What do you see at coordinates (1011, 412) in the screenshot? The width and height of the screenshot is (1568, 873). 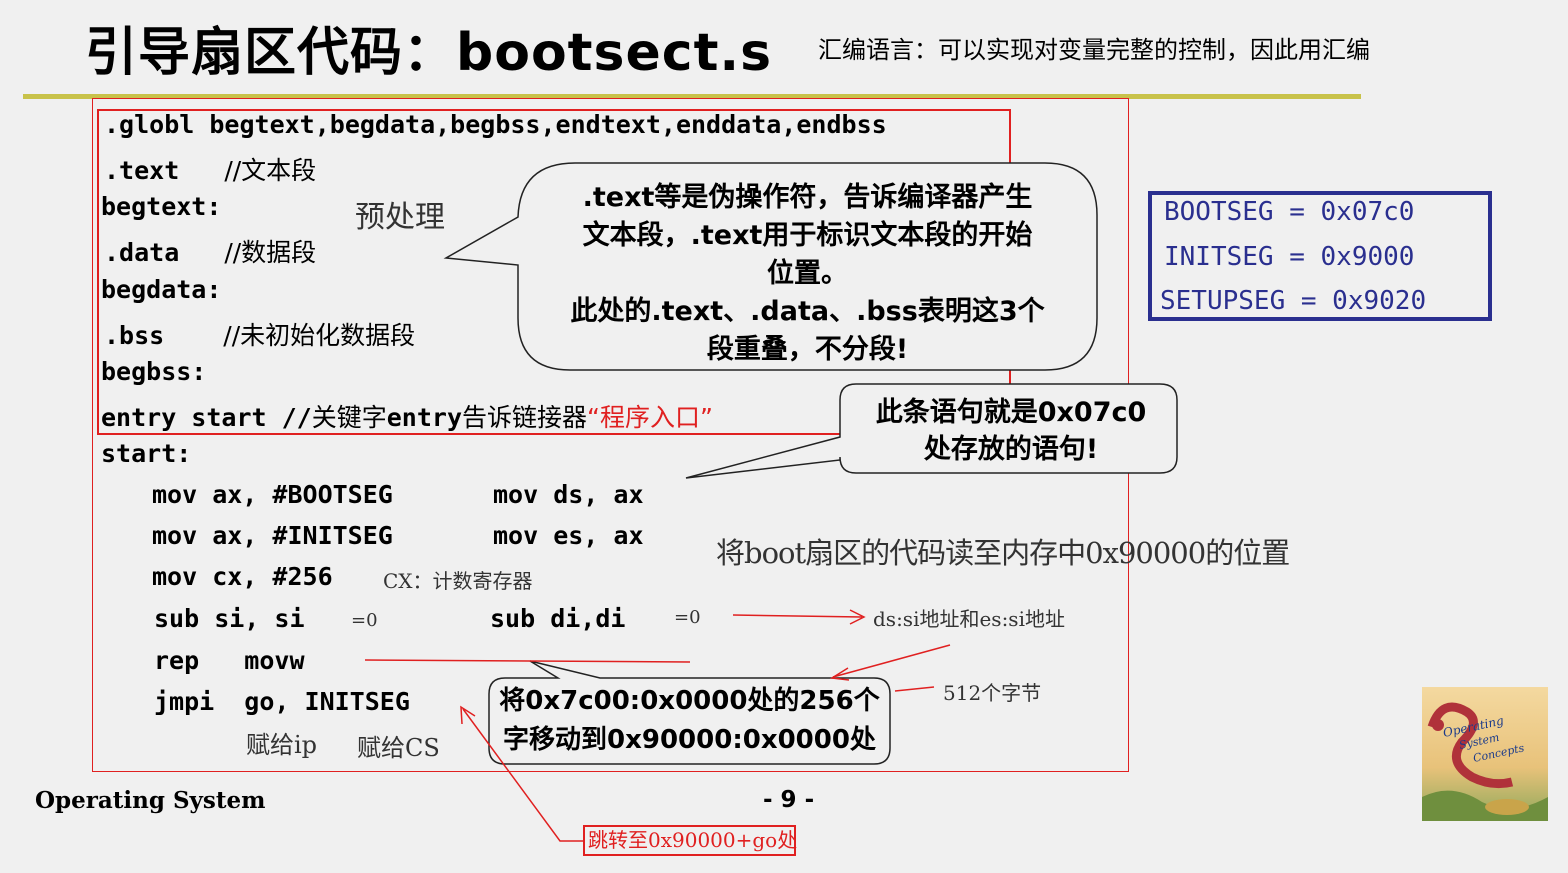 I see `bubble-2-line: 此条语句就是0x07c0` at bounding box center [1011, 412].